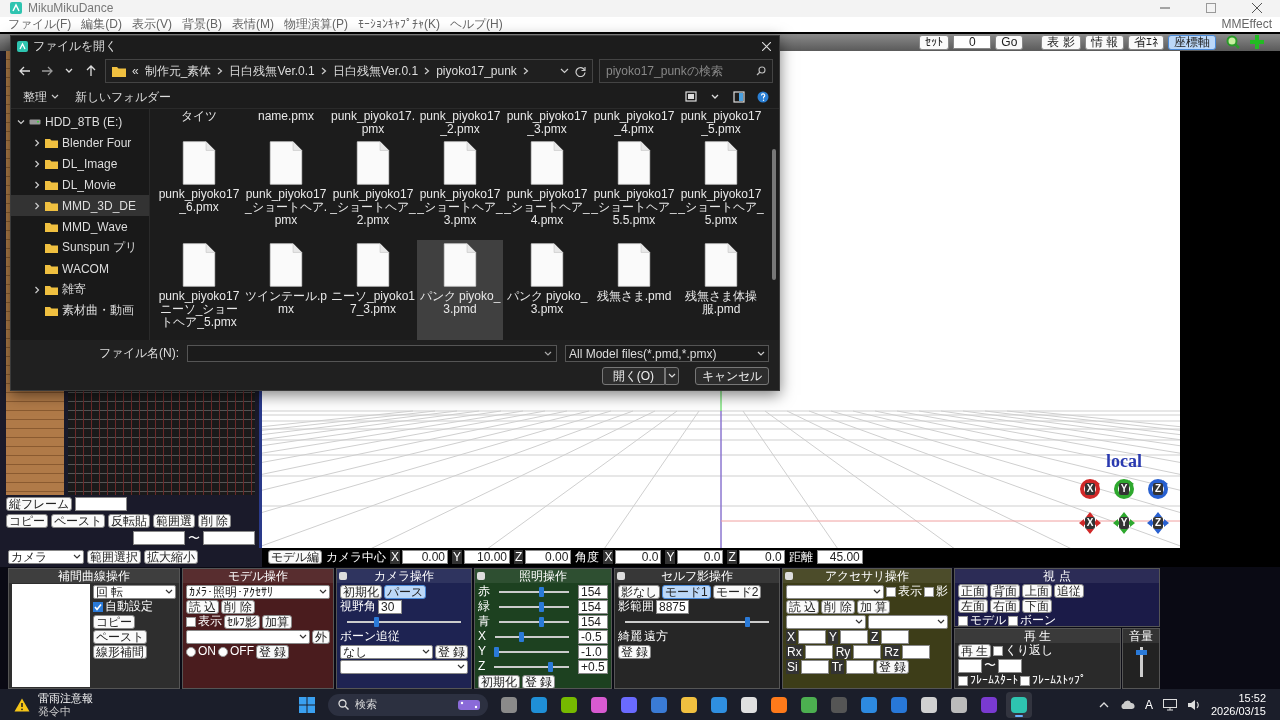  Describe the element at coordinates (994, 680) in the screenshot. I see `checkbox-label: ﾌﾚｰﾑｽﾀｰﾄ` at that location.